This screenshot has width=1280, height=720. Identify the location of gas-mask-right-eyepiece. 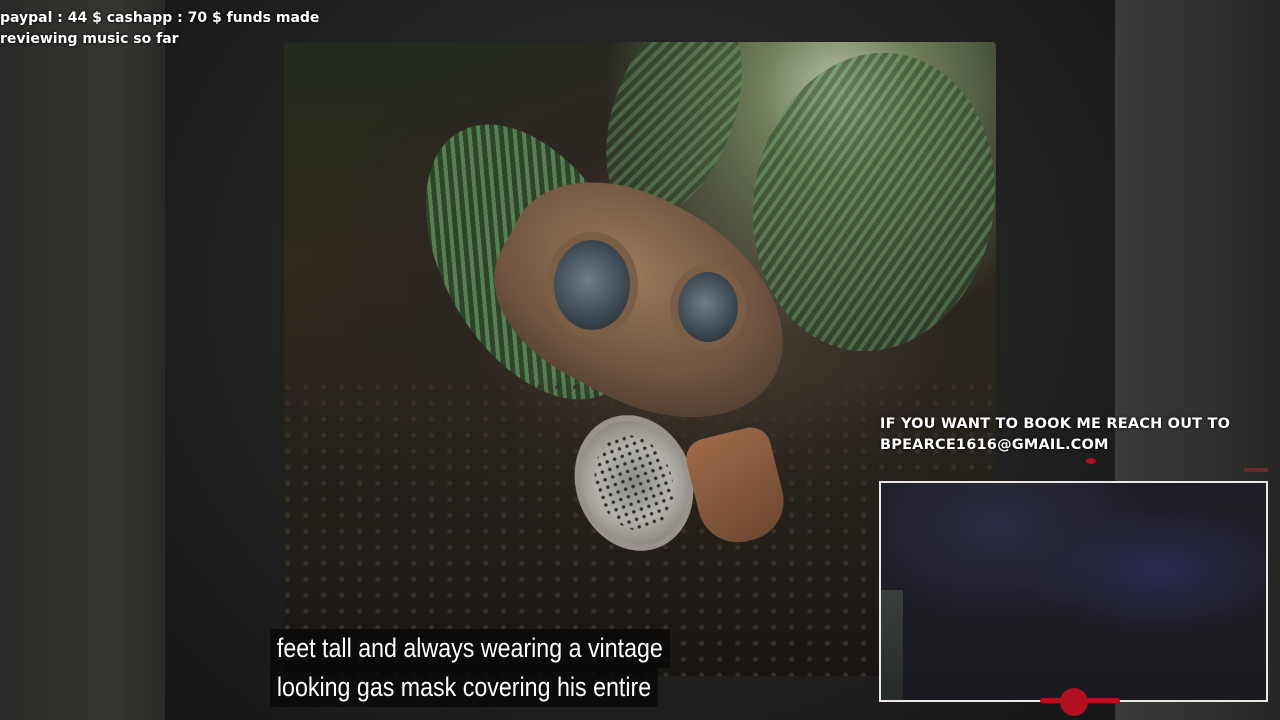
(708, 307).